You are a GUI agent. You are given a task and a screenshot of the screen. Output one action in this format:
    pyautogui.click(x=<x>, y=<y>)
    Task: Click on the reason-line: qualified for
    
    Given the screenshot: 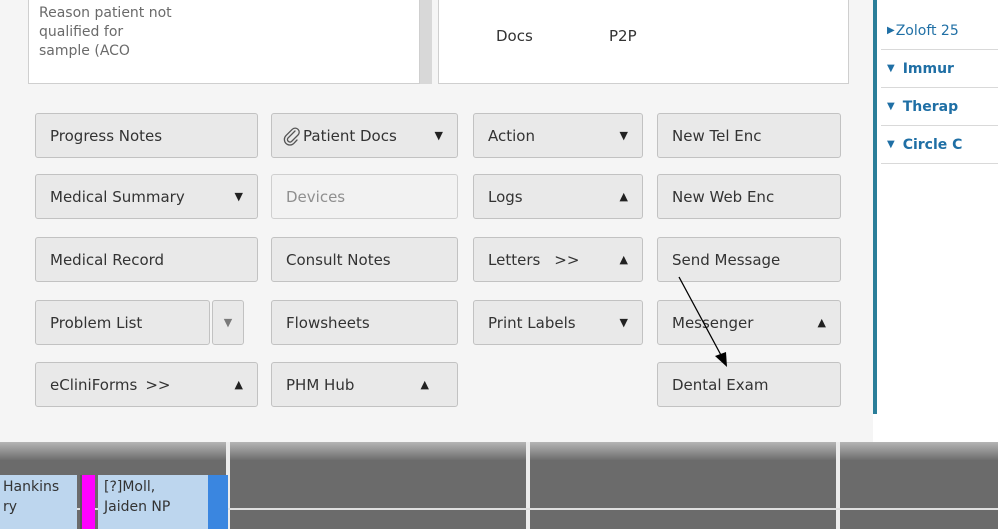 What is the action you would take?
    pyautogui.click(x=81, y=32)
    